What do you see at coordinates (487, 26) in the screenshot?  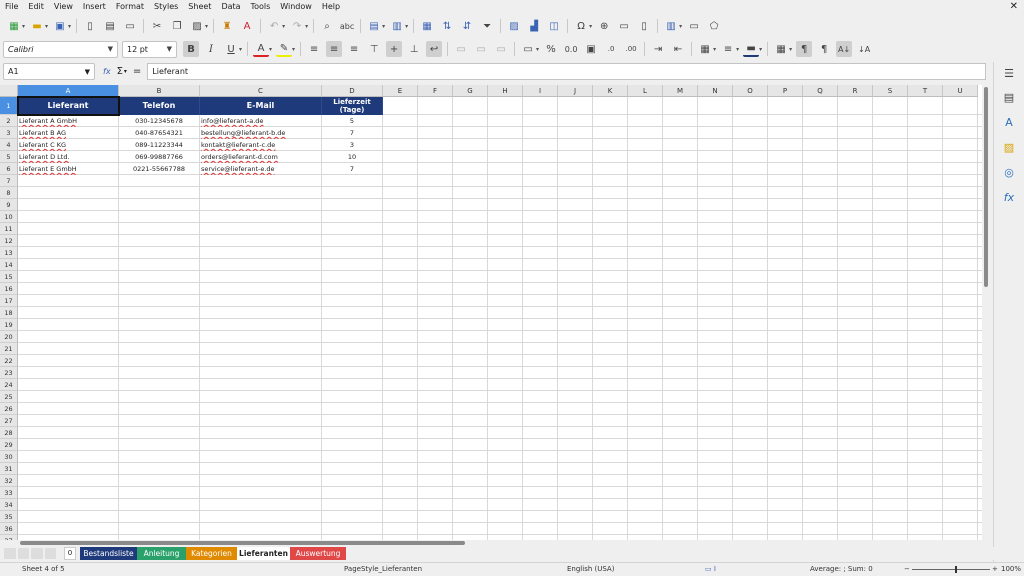 I see `autofilter-icon: ⏷` at bounding box center [487, 26].